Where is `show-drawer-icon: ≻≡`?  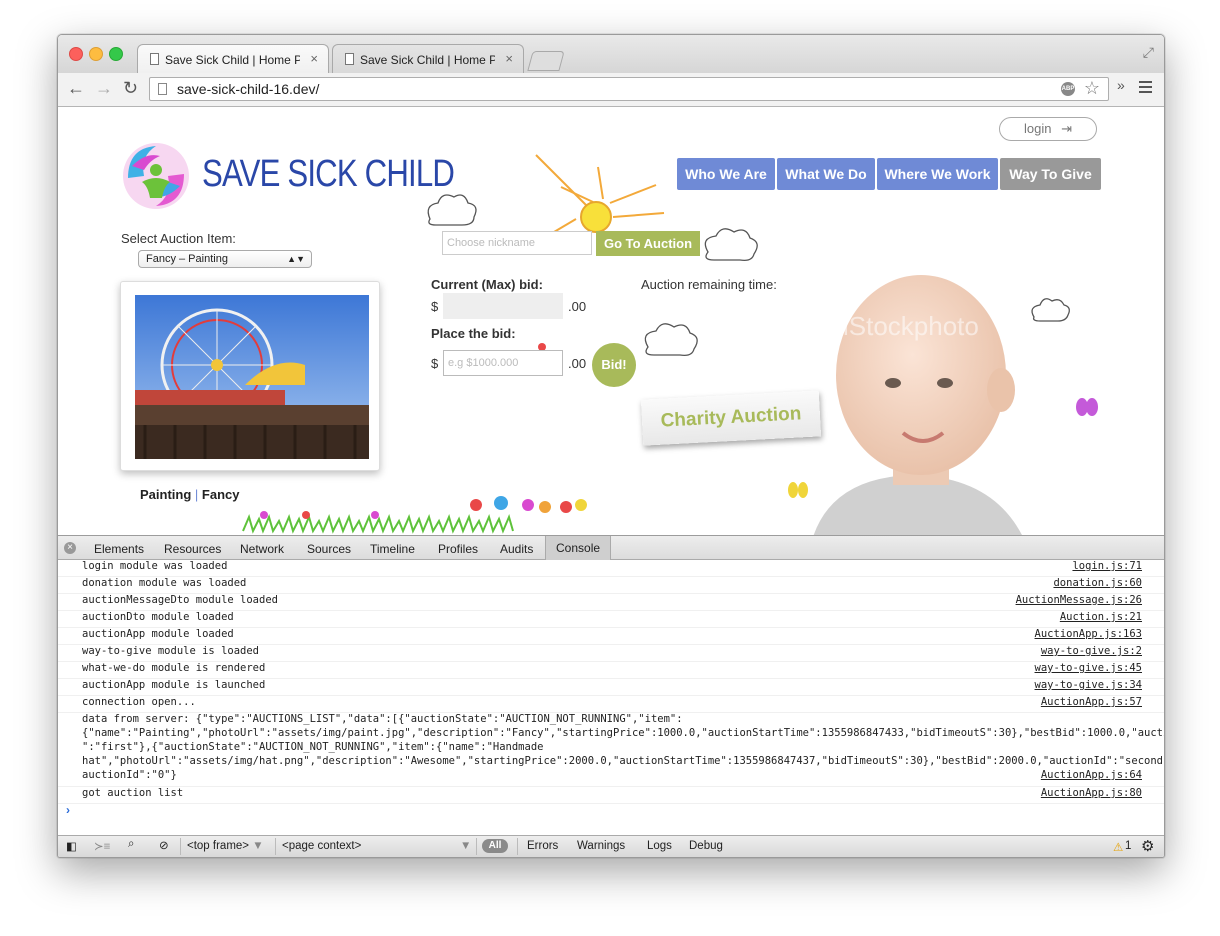 show-drawer-icon: ≻≡ is located at coordinates (102, 846).